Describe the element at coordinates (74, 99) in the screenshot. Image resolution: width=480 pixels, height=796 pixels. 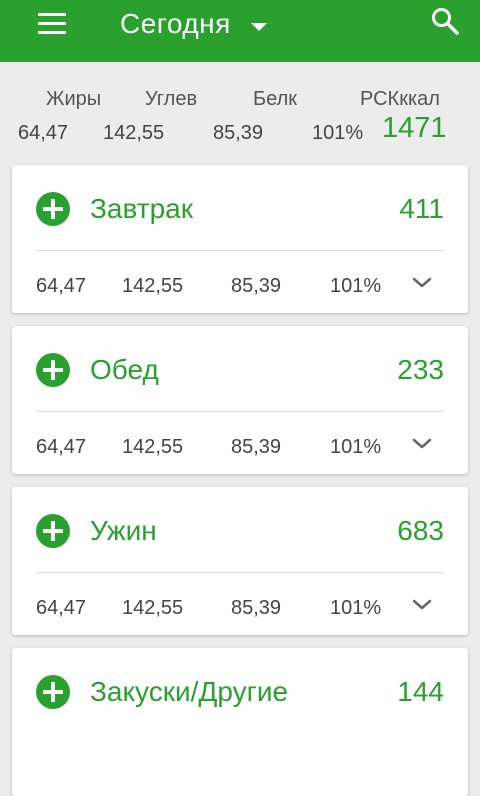
I see `summary-label-fat: Жиры` at that location.